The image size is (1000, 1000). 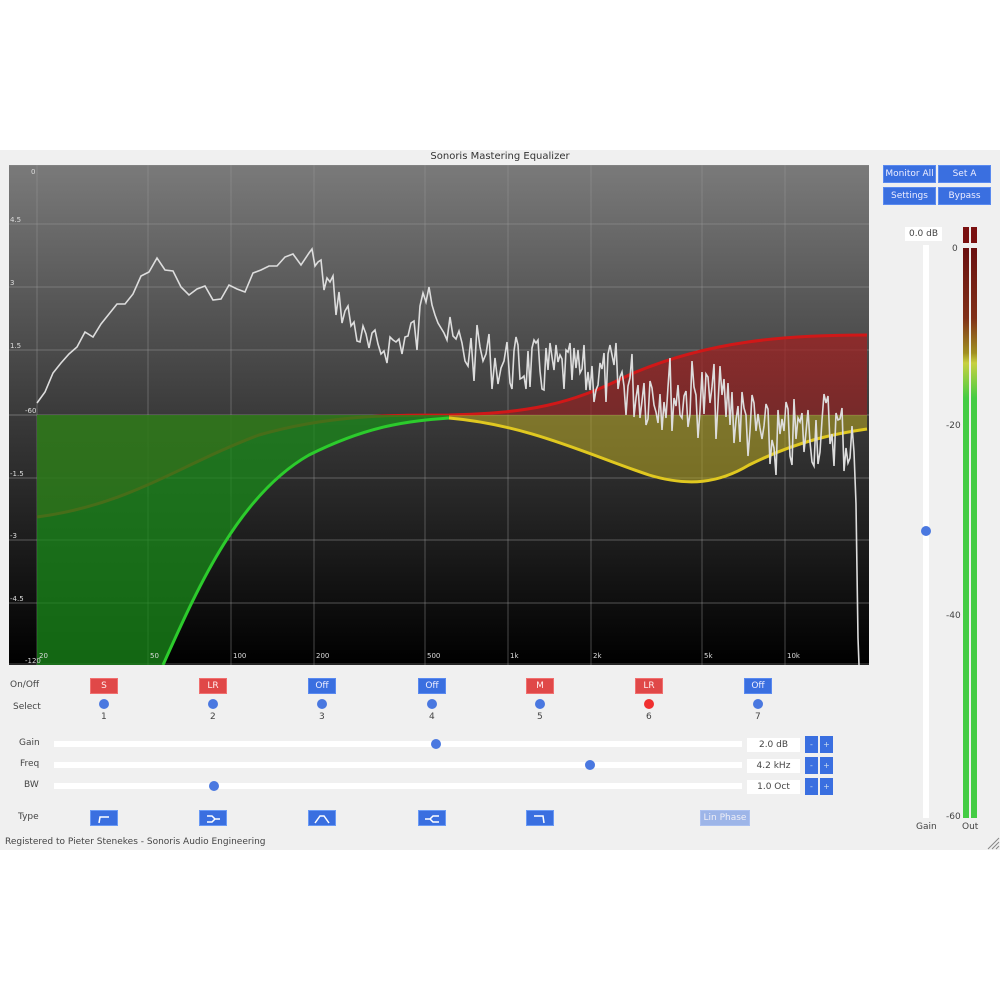 What do you see at coordinates (17, 599) in the screenshot?
I see `y-axis-label: -4.5` at bounding box center [17, 599].